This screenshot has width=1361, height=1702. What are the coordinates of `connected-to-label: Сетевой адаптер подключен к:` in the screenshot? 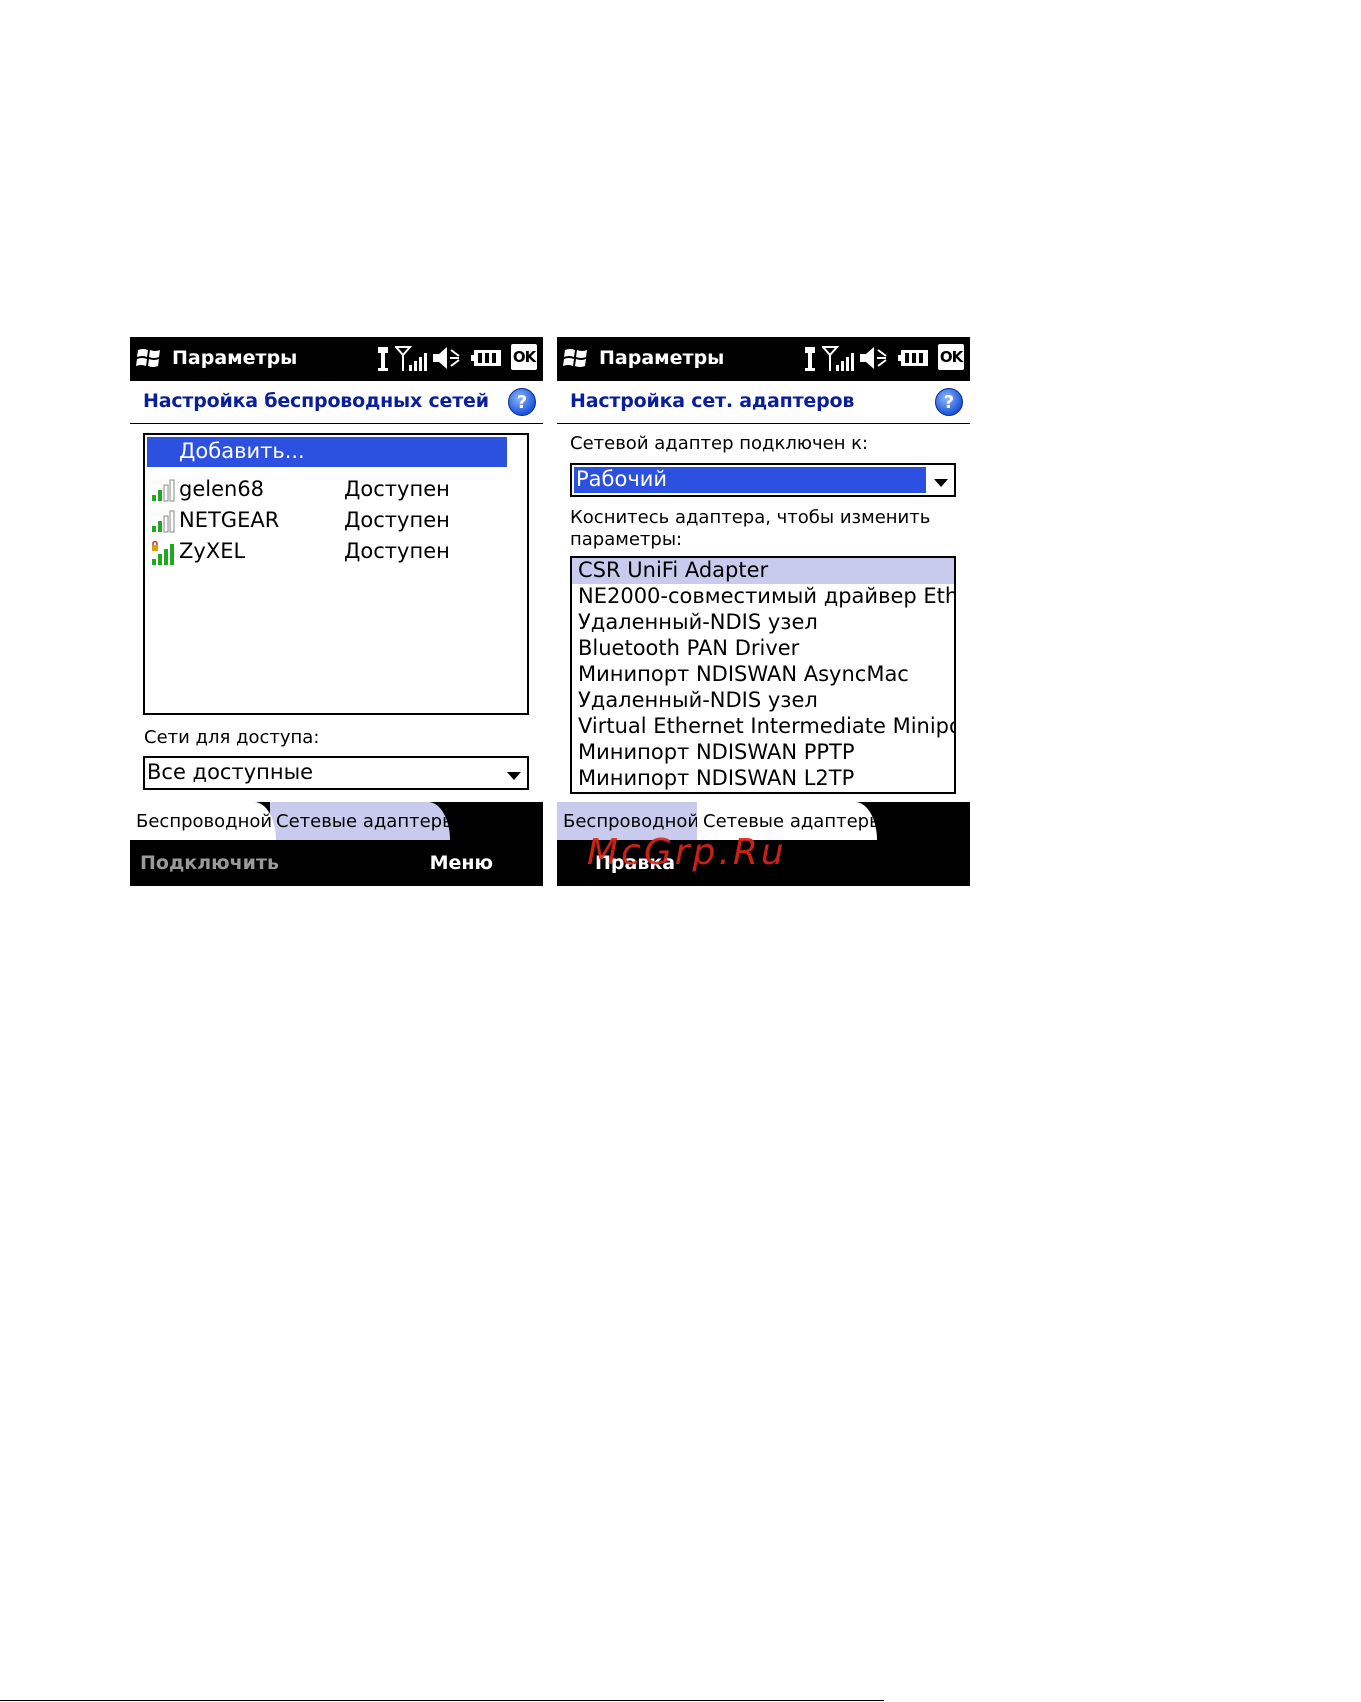 It's located at (719, 443).